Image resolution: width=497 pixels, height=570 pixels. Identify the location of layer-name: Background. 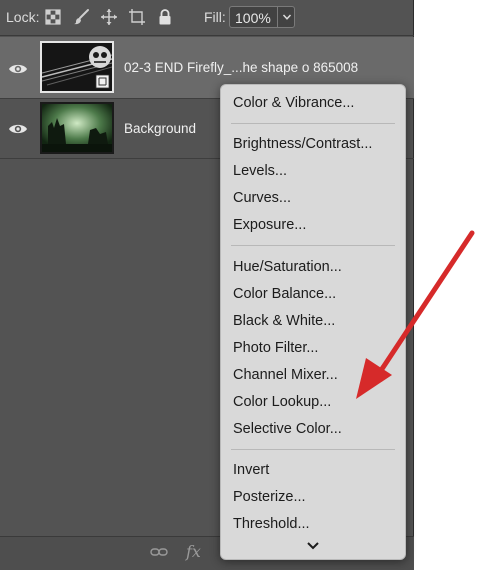
(160, 128).